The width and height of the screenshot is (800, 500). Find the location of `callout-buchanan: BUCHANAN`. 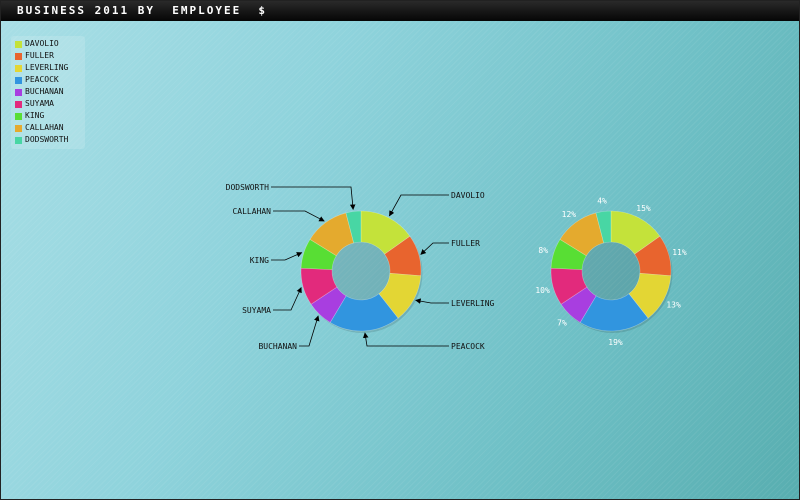

callout-buchanan: BUCHANAN is located at coordinates (289, 333).